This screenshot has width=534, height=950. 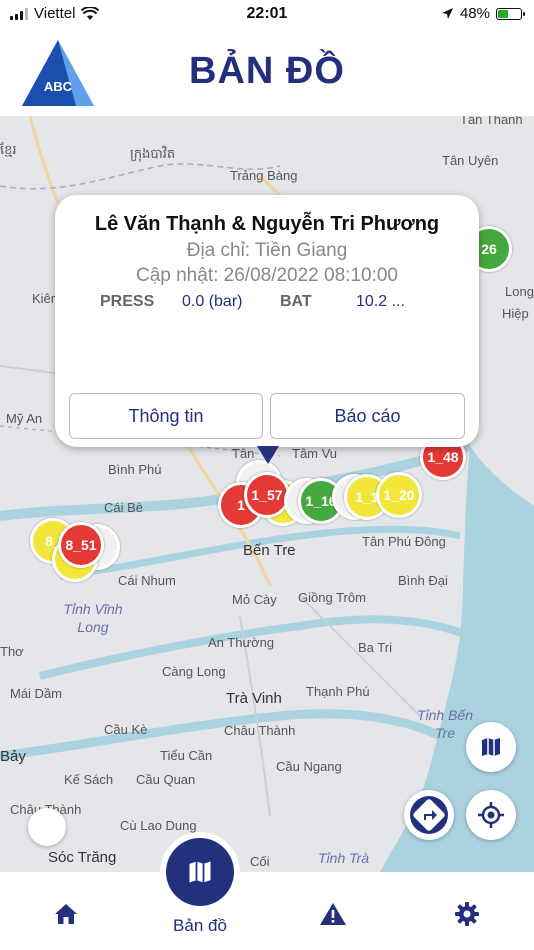 I want to click on map-label-cang-long: Càng Long, so click(x=194, y=671).